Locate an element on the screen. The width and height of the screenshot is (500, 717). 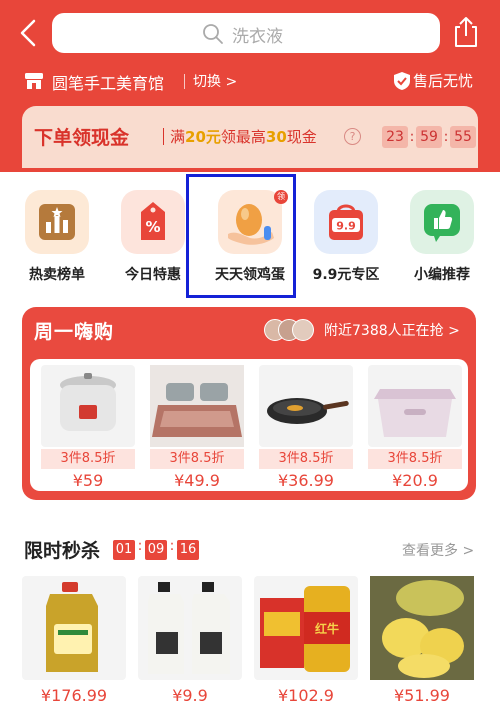
svg-text: 红牛 is located at coordinates (327, 628).